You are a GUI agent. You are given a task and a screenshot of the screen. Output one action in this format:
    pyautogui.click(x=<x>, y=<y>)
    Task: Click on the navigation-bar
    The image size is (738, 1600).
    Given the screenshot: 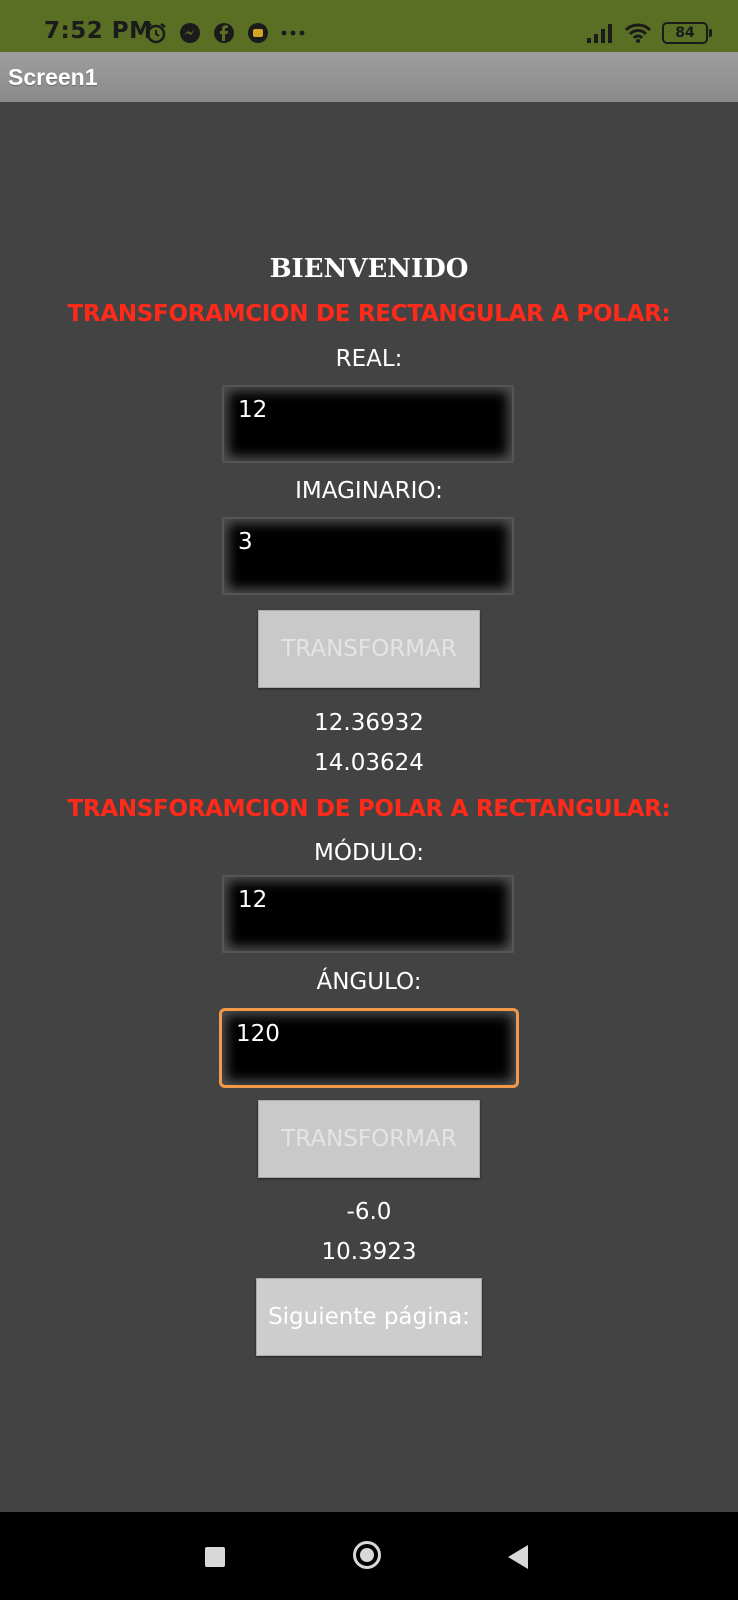 What is the action you would take?
    pyautogui.click(x=369, y=1556)
    